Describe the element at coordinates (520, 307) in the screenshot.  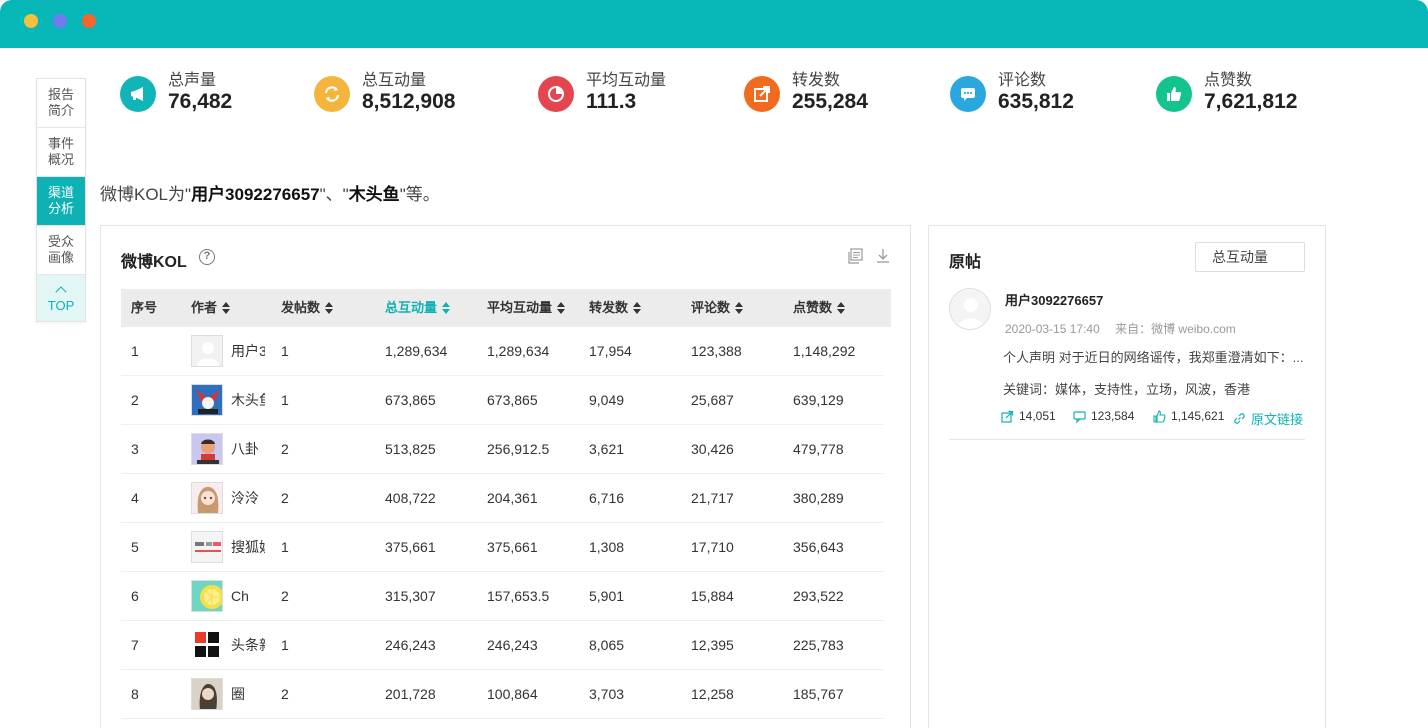
I see `column-label: 平均互动量` at that location.